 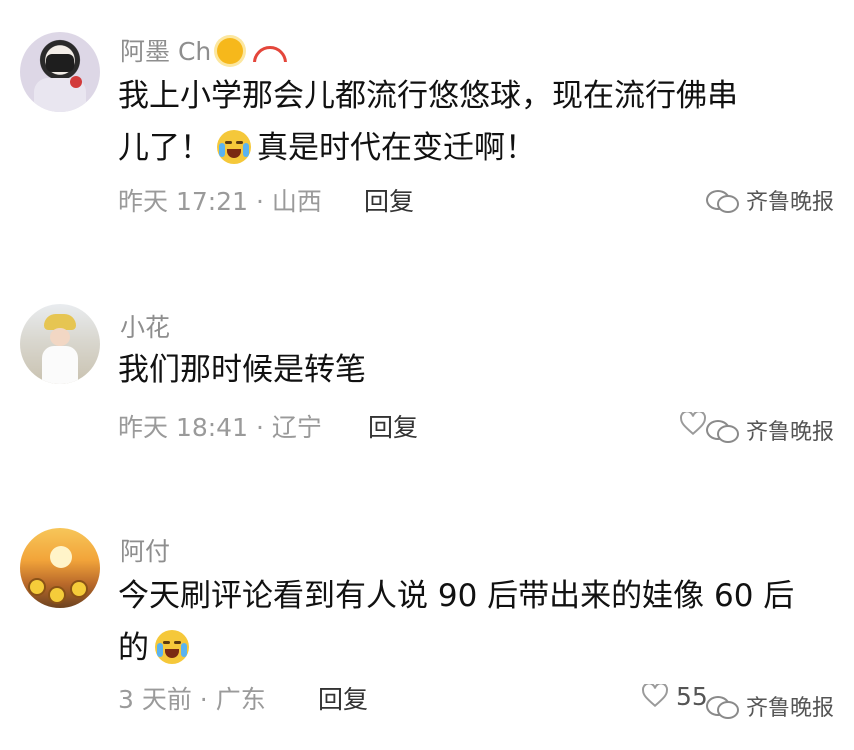 I want to click on sun-emoji-icon, so click(x=230, y=51).